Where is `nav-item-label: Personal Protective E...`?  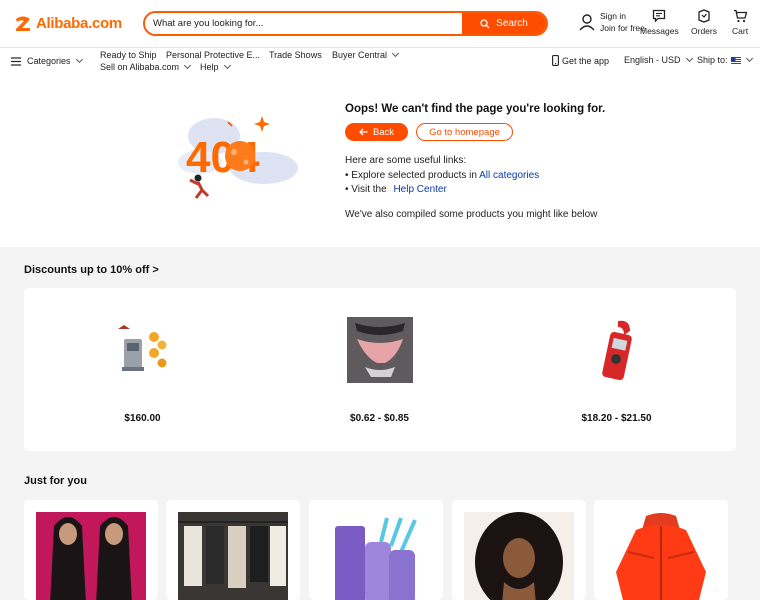
nav-item-label: Personal Protective E... is located at coordinates (213, 55).